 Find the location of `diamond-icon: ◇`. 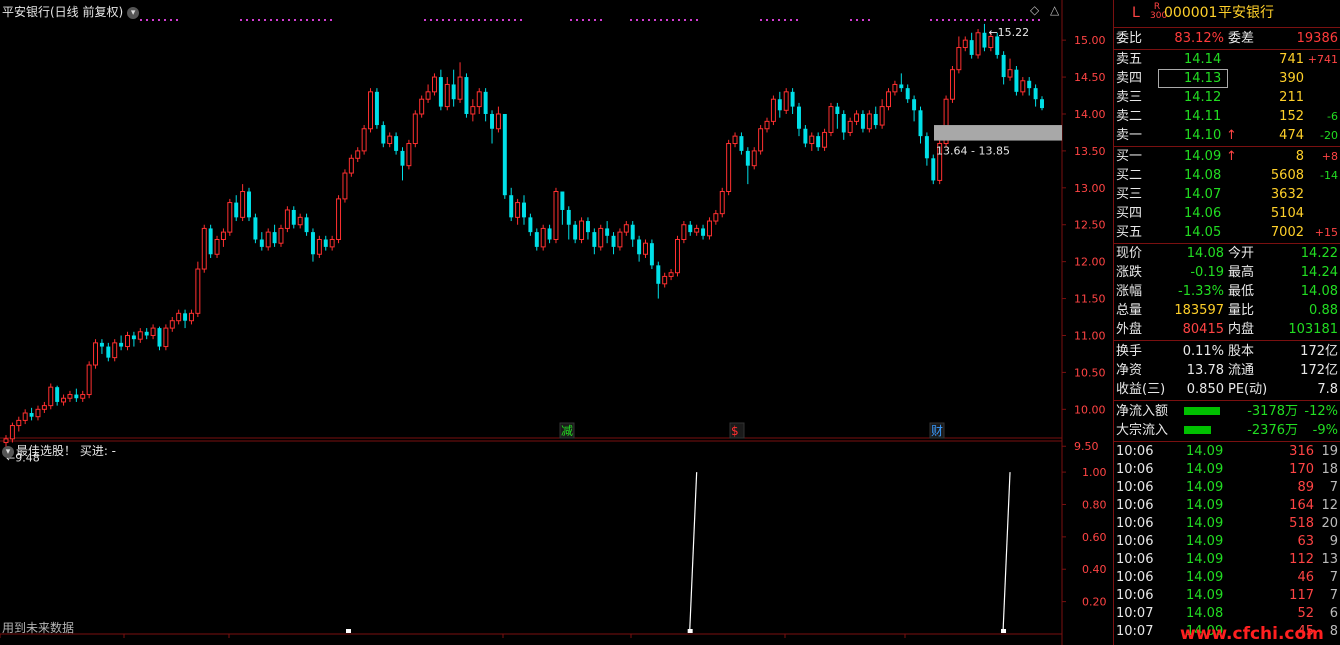

diamond-icon: ◇ is located at coordinates (1034, 10).